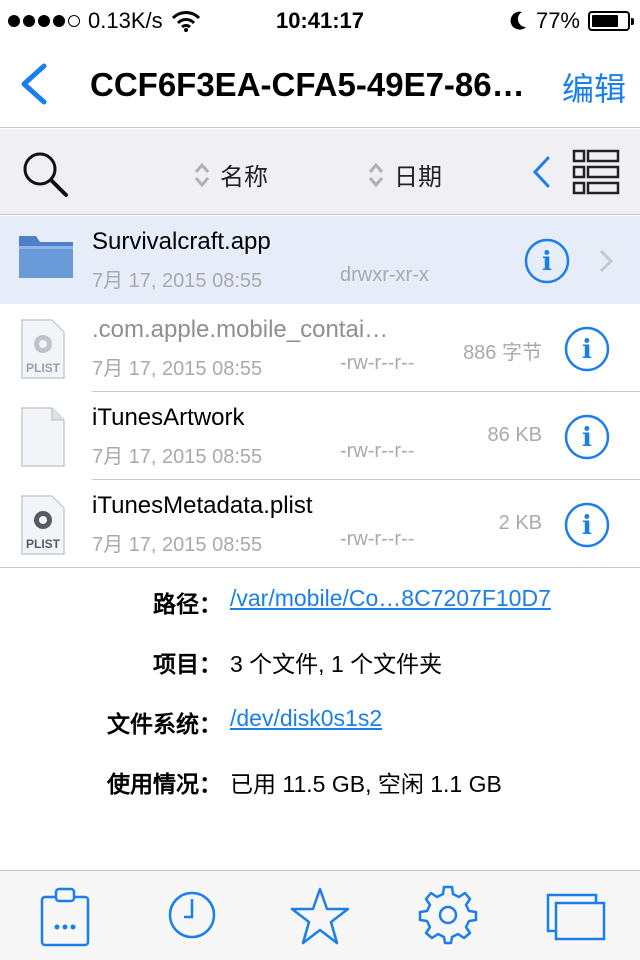 The image size is (640, 960). I want to click on sort-date-label: 日期, so click(418, 177).